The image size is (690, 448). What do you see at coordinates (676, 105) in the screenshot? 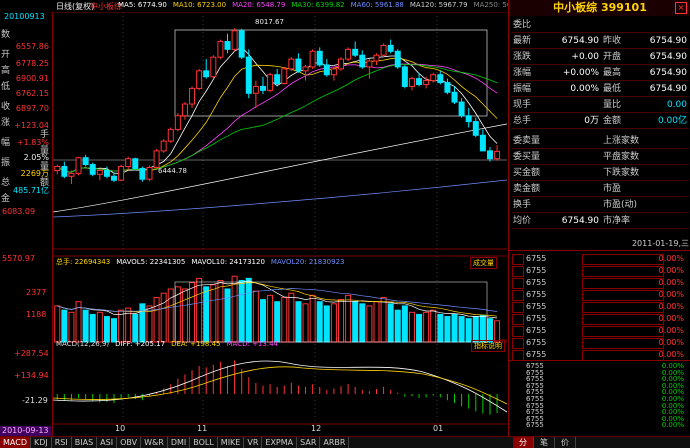
I see `quote-value2: 0.00` at bounding box center [676, 105].